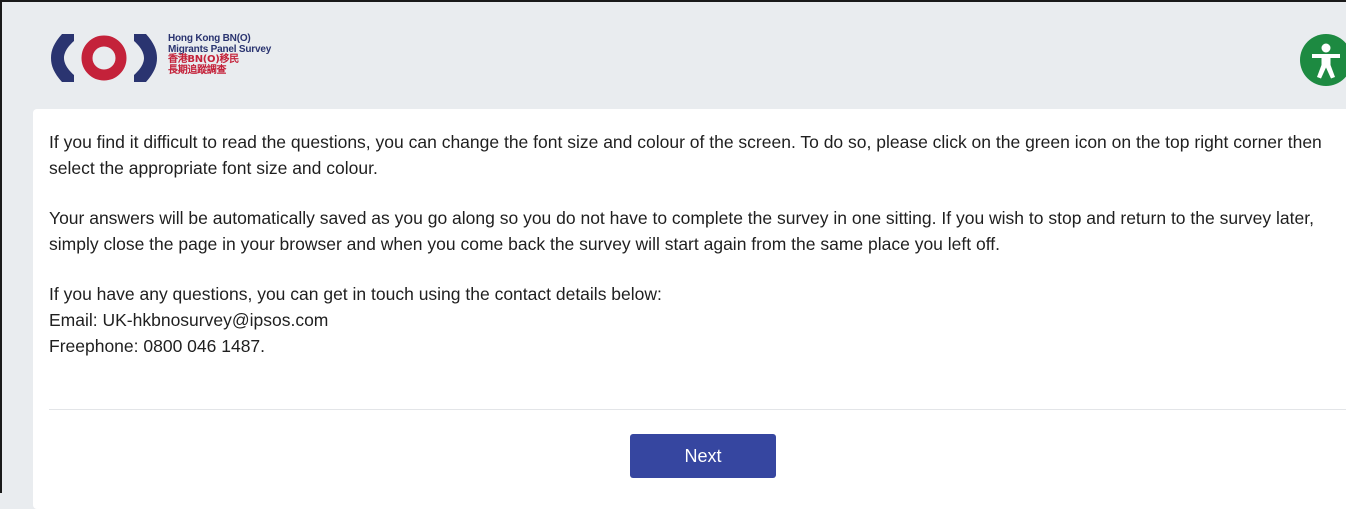 The width and height of the screenshot is (1346, 509). I want to click on logo-title-line3-zh: 香港BN(O)移民, so click(203, 59).